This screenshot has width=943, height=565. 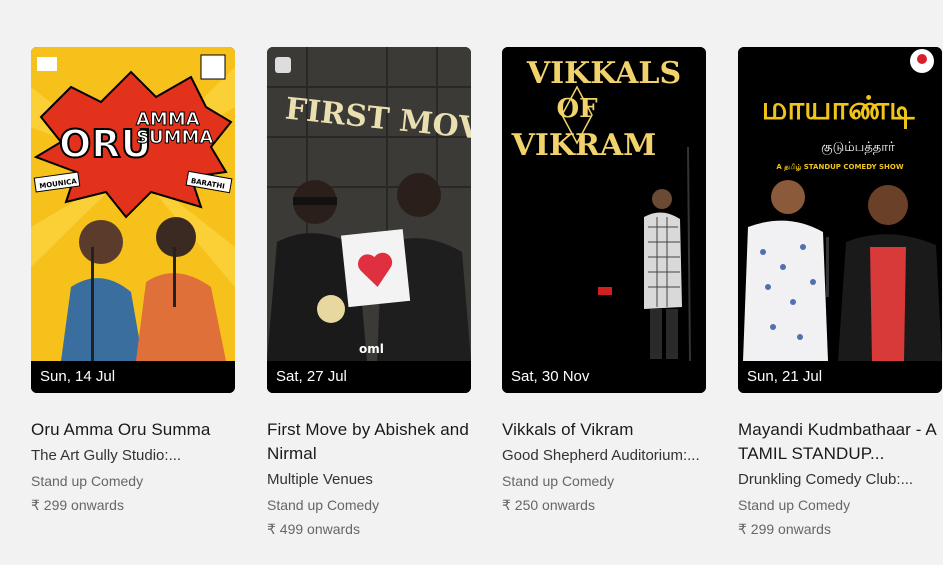 What do you see at coordinates (369, 442) in the screenshot?
I see `event-title: First Move by Abishek and Nirmal` at bounding box center [369, 442].